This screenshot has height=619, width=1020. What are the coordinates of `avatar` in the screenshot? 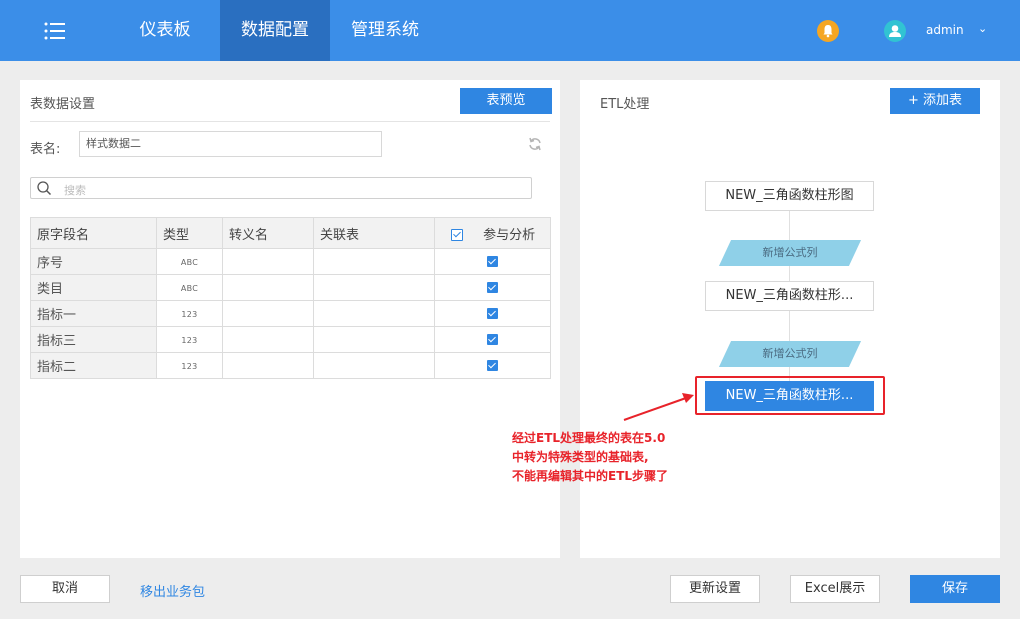 It's located at (895, 31).